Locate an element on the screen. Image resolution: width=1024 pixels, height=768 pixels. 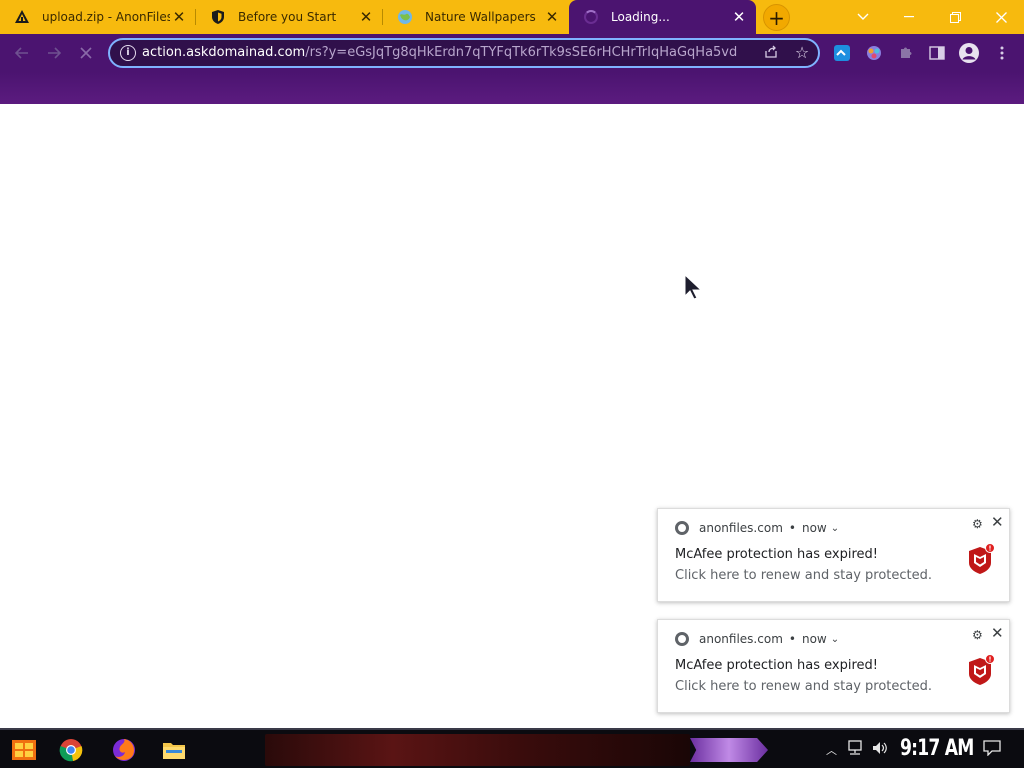
forward-button is located at coordinates (54, 53).